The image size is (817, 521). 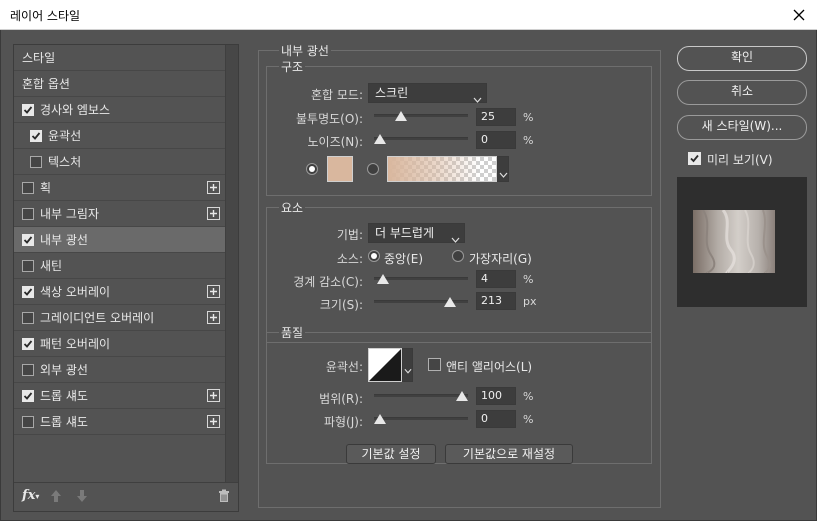 What do you see at coordinates (742, 58) in the screenshot?
I see `ok-button: 확인` at bounding box center [742, 58].